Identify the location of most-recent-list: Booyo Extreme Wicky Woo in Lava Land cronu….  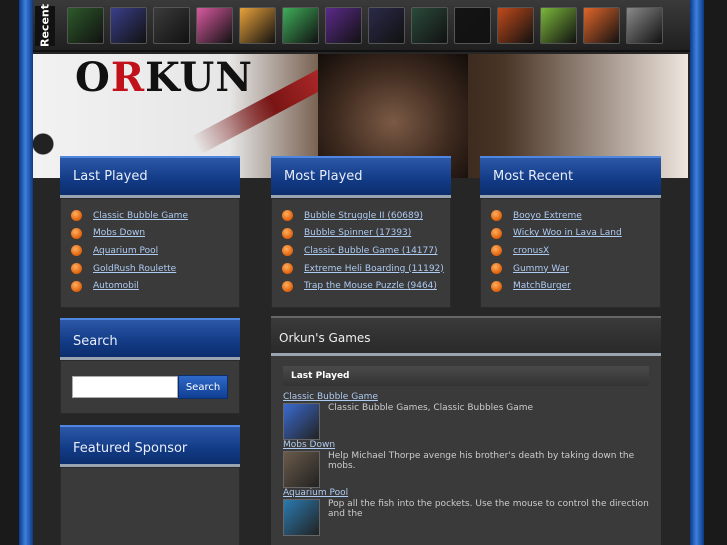
(570, 253).